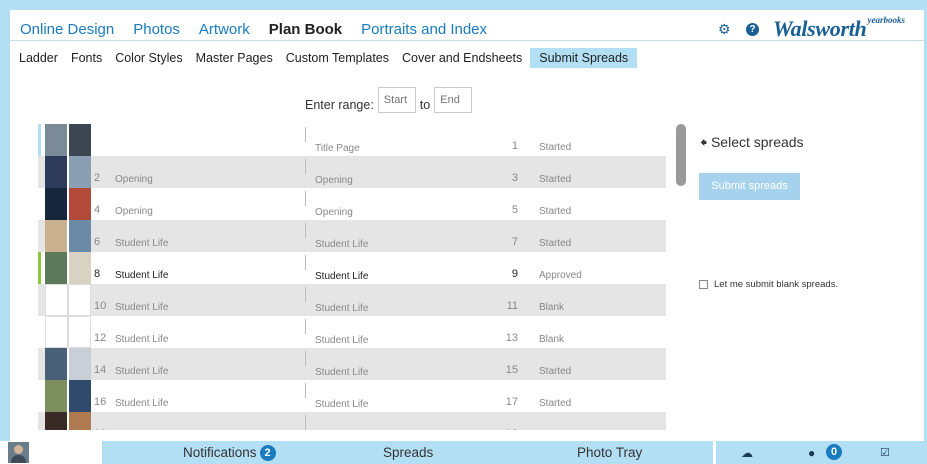 The height and width of the screenshot is (464, 927). I want to click on arrow-left-icon: 🠸, so click(704, 142).